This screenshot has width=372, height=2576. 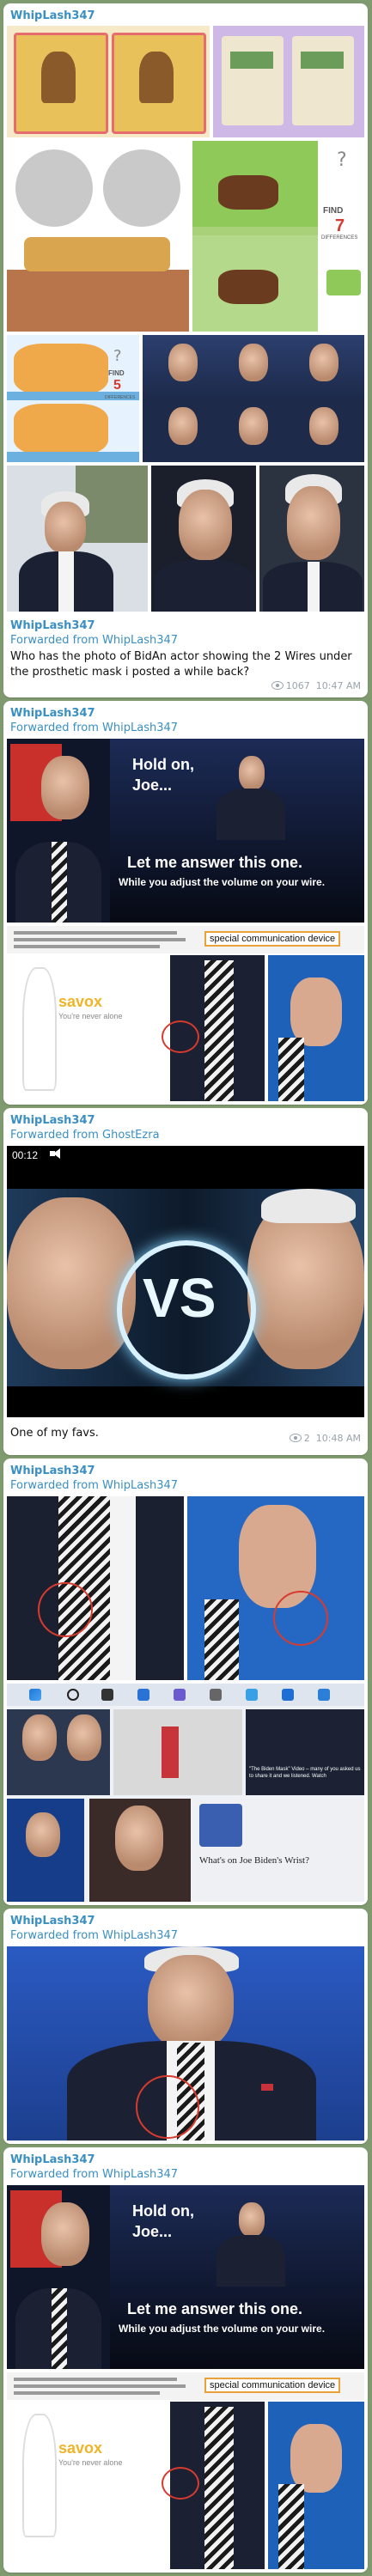 I want to click on view-count: 1067, so click(x=297, y=685).